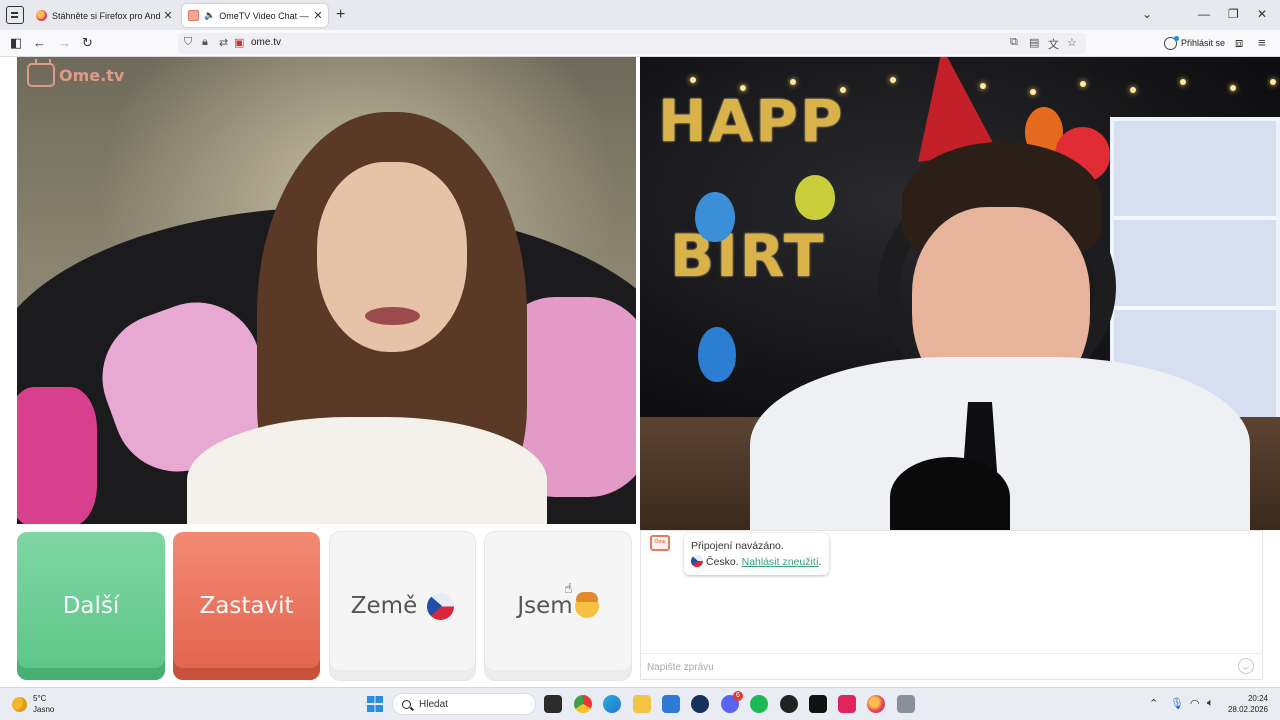 The width and height of the screenshot is (1280, 720). What do you see at coordinates (1247, 709) in the screenshot?
I see `clock-date: 28.02.2026` at bounding box center [1247, 709].